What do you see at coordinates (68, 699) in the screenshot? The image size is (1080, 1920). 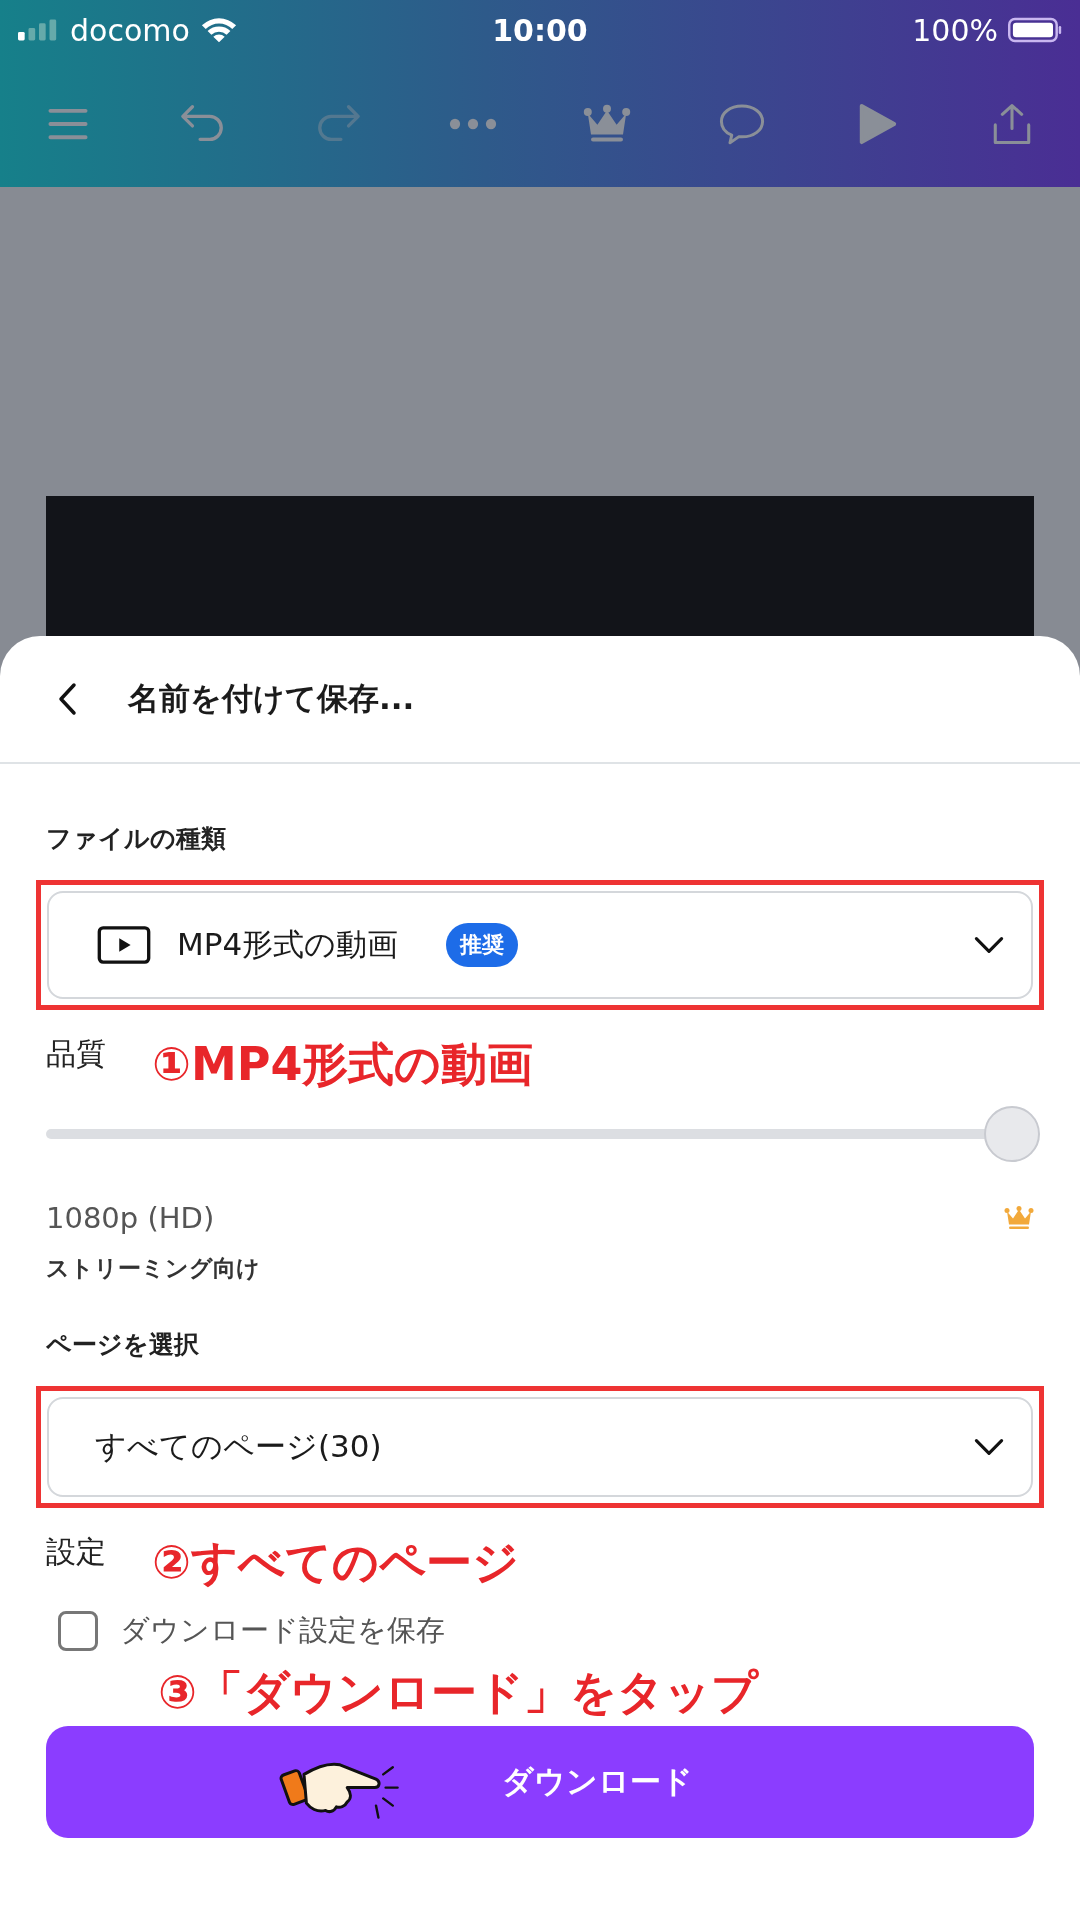 I see `back-icon` at bounding box center [68, 699].